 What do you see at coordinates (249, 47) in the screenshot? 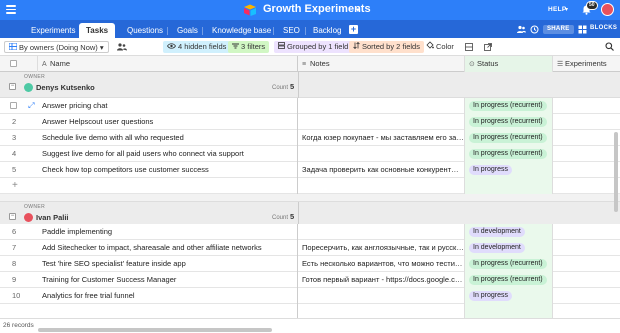
I see `filter-button: 3 filters` at bounding box center [249, 47].